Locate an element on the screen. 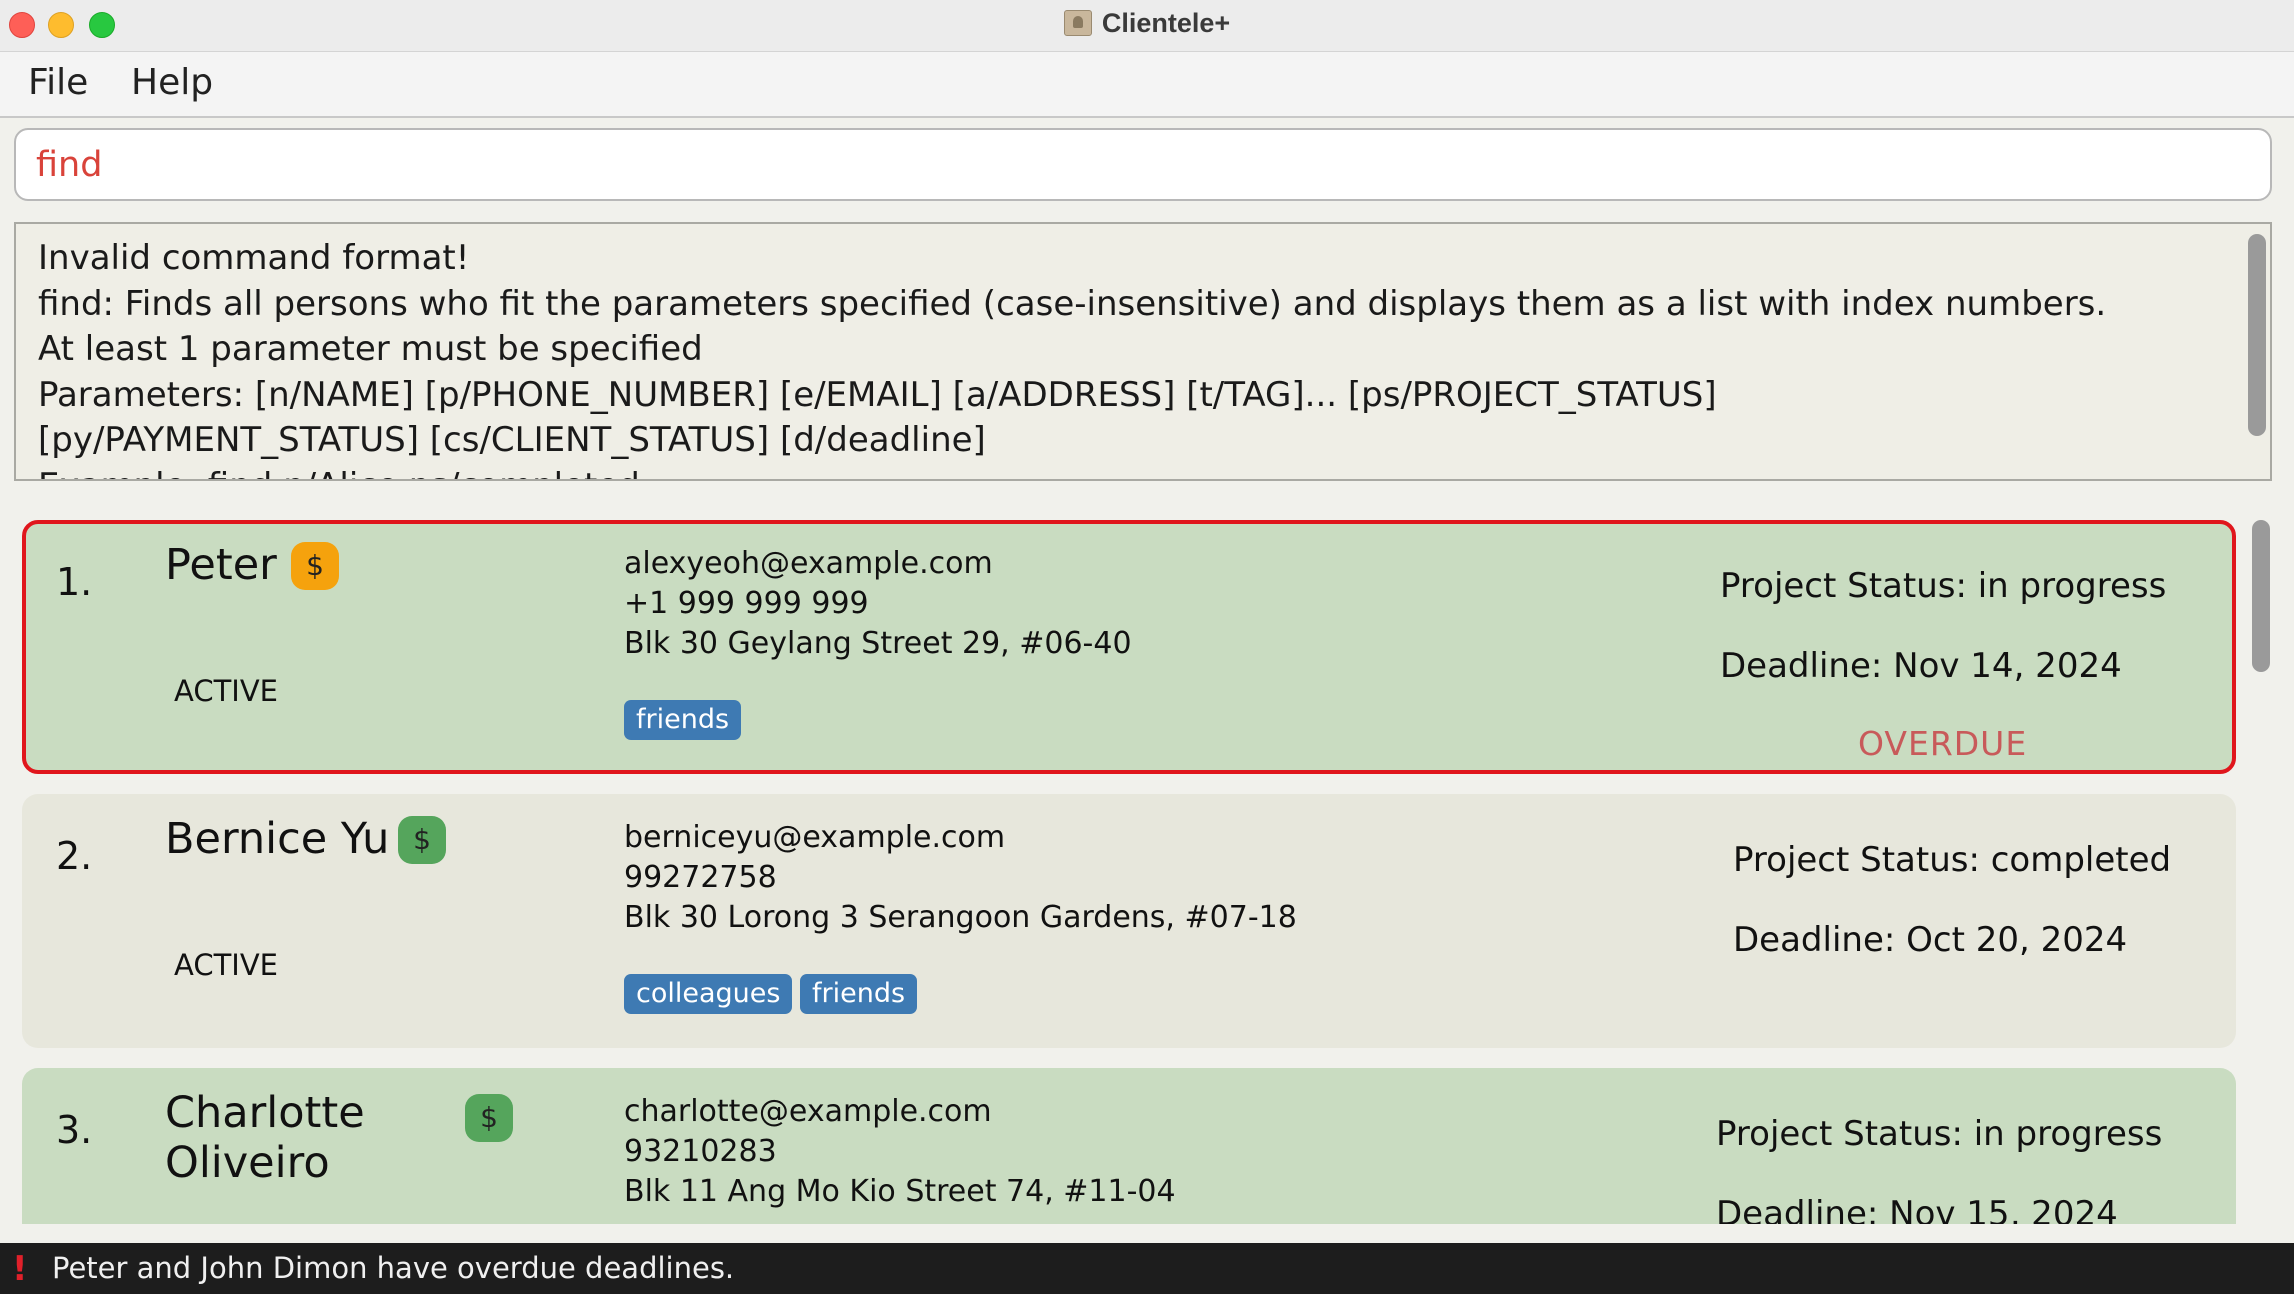 The width and height of the screenshot is (2294, 1294). project-status: Project Status: completed is located at coordinates (1952, 860).